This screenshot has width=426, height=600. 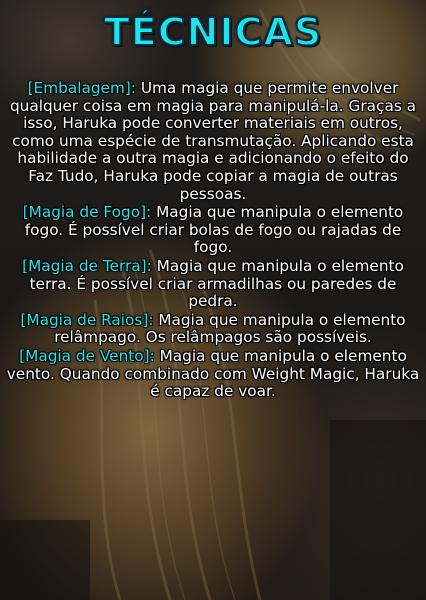 I want to click on technique-term: [Magia de Raios]:, so click(x=87, y=319).